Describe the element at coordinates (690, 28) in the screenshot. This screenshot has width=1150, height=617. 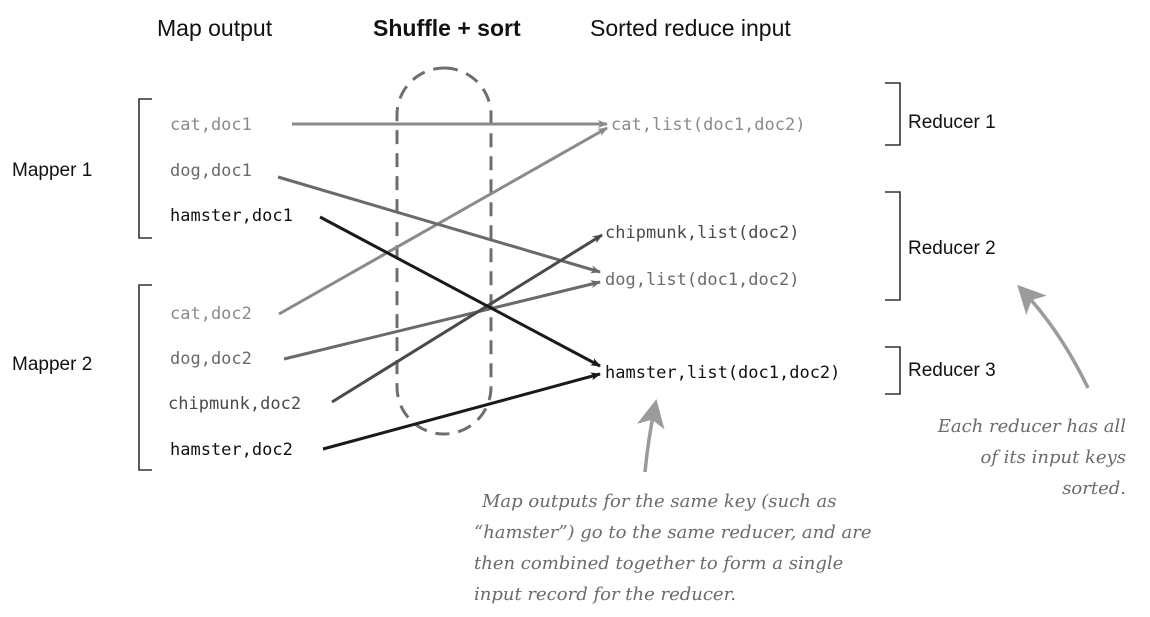
I see `header-sorted-reduce-input: Sorted reduce input` at that location.